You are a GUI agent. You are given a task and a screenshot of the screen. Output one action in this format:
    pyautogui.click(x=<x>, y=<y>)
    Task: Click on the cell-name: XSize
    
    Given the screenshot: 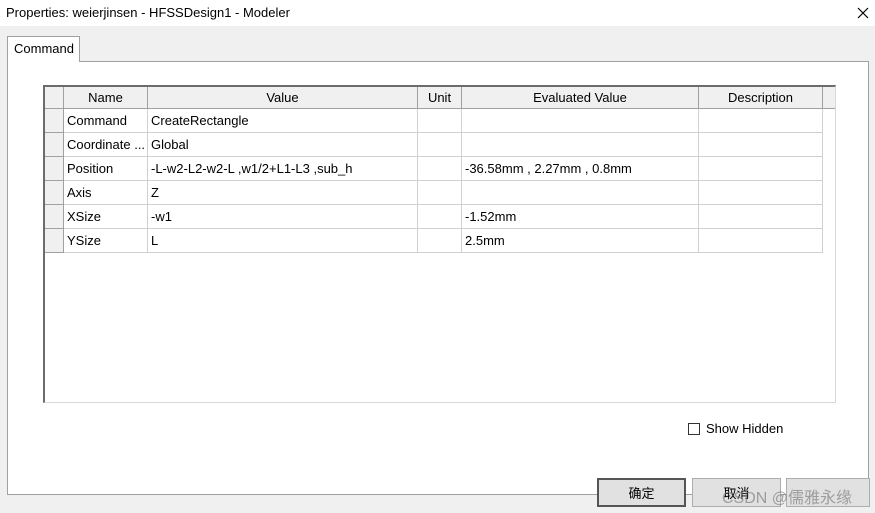 What is the action you would take?
    pyautogui.click(x=106, y=217)
    